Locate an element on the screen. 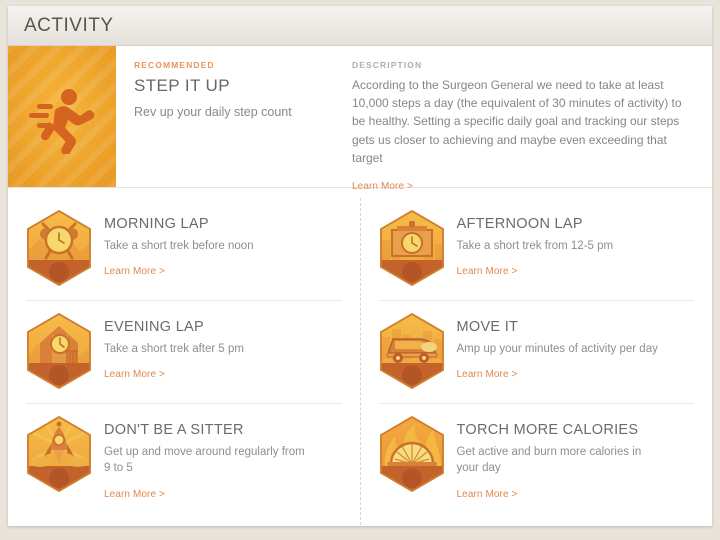 The image size is (720, 540). card-title: EVENING LAP is located at coordinates (154, 327).